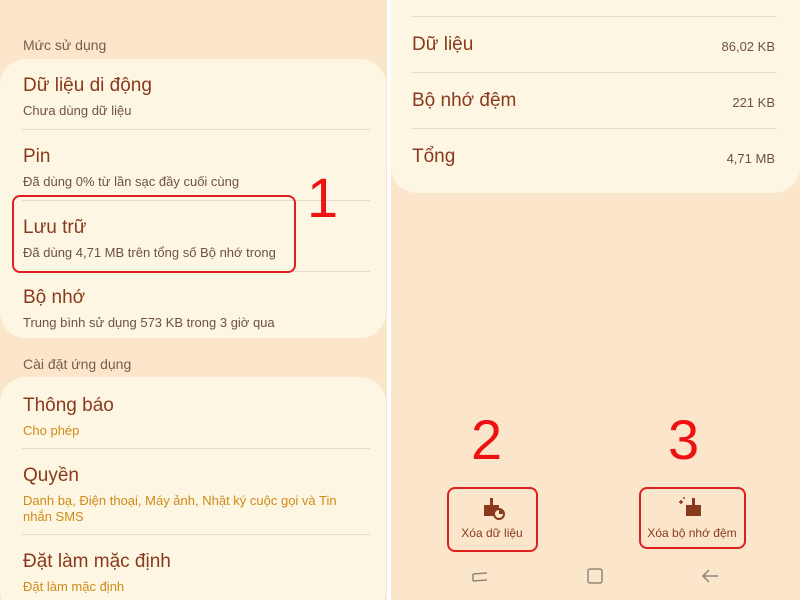 The image size is (800, 600). What do you see at coordinates (443, 44) in the screenshot?
I see `data-label: Dữ liệu` at bounding box center [443, 44].